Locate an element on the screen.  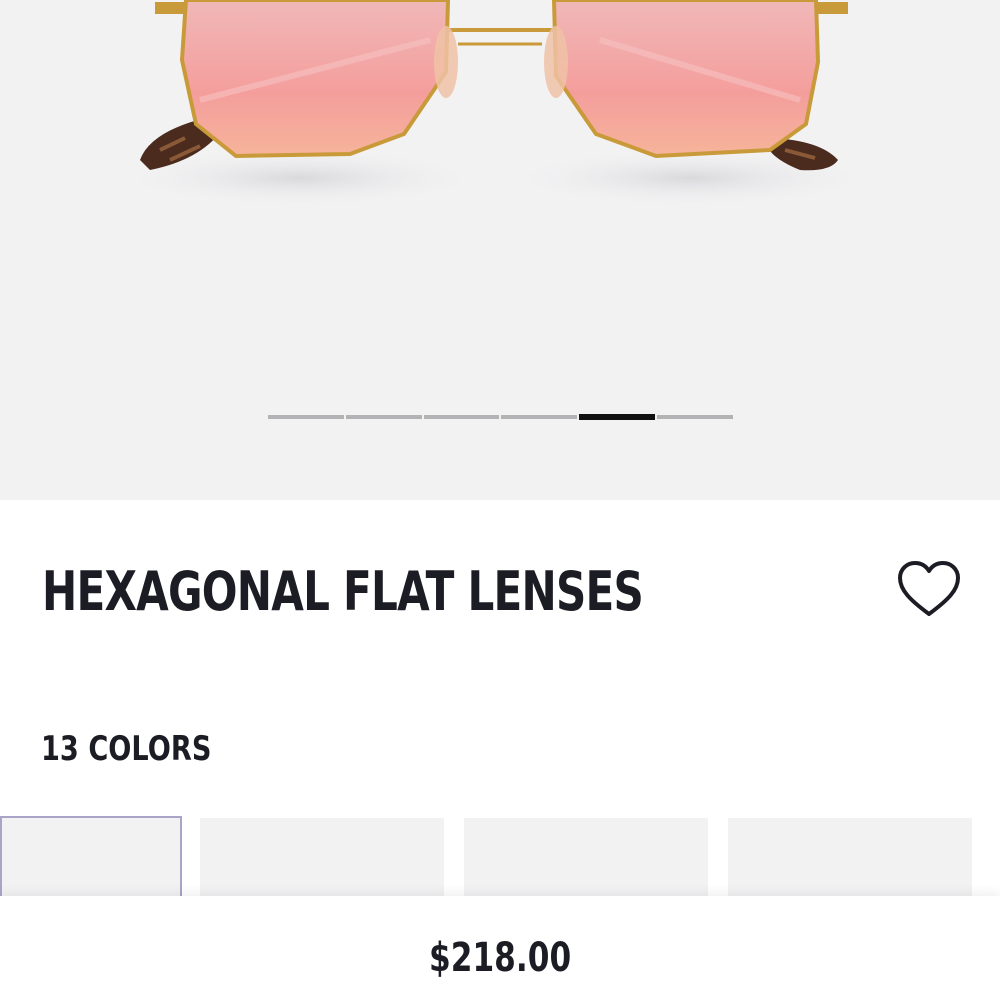
carousel-dot-active is located at coordinates (617, 417).